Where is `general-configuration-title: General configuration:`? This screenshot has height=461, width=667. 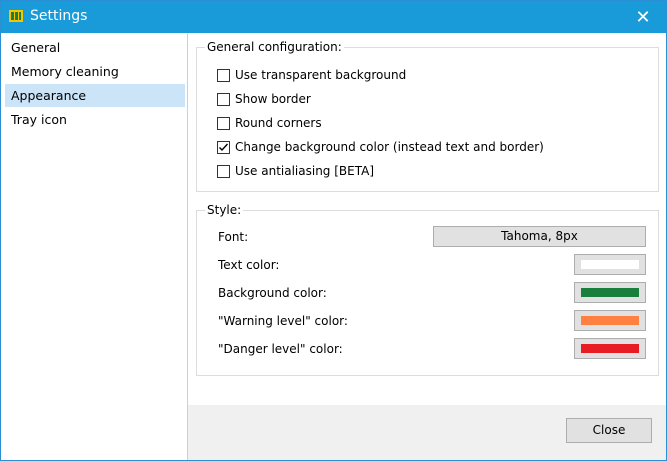 general-configuration-title: General configuration: is located at coordinates (274, 47).